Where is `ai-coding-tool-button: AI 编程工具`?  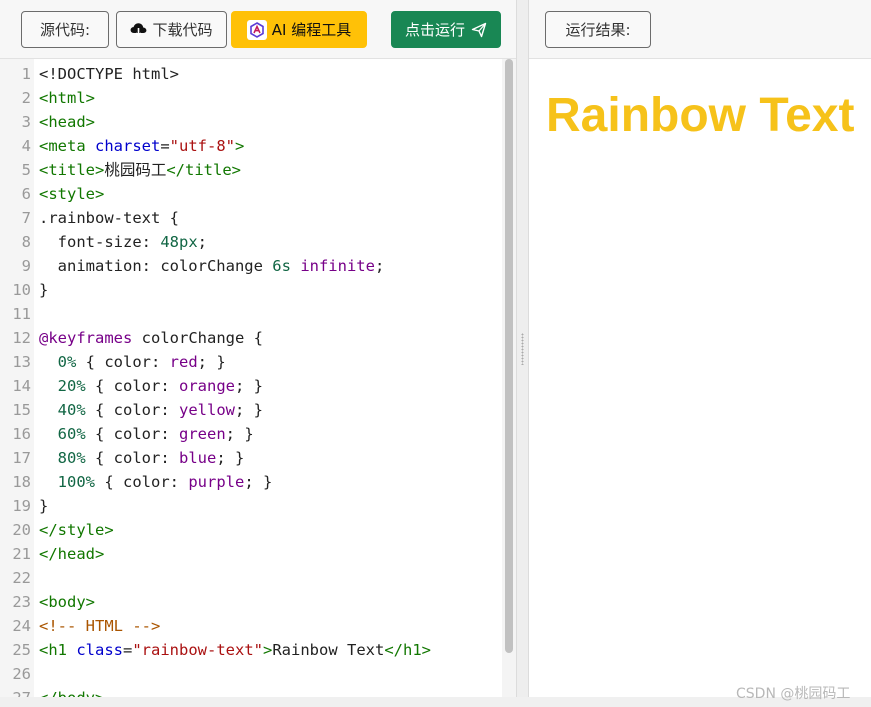
ai-coding-tool-button: AI 编程工具 is located at coordinates (299, 29).